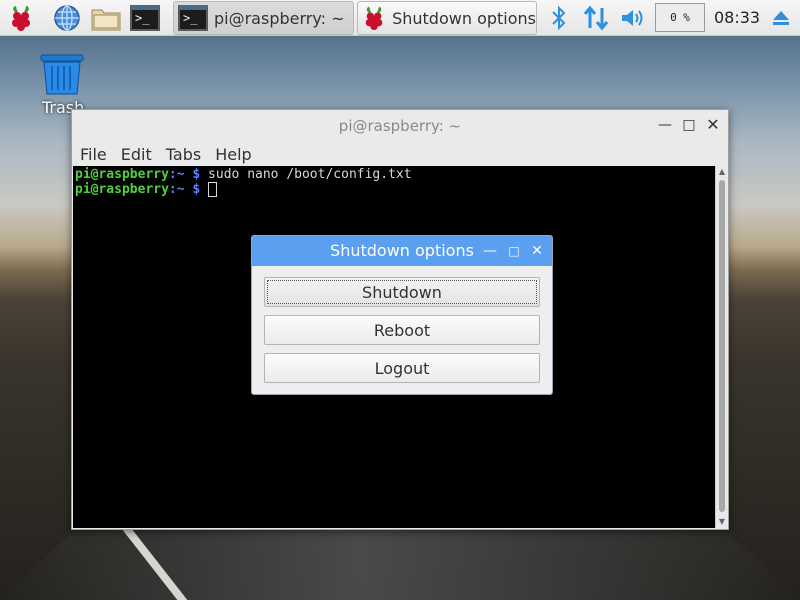  I want to click on network-icon, so click(596, 18).